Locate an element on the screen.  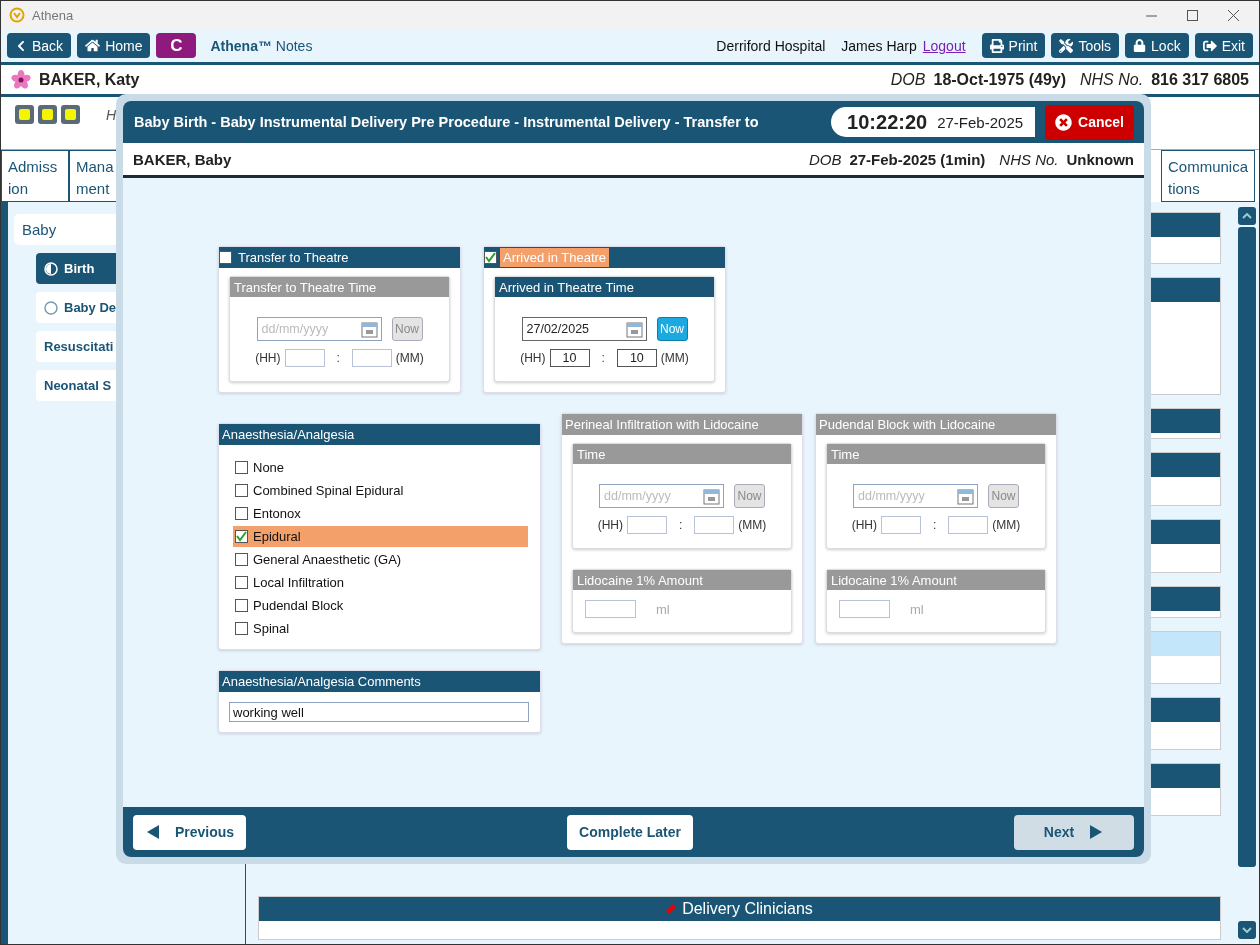
exit-icon is located at coordinates (1209, 45).